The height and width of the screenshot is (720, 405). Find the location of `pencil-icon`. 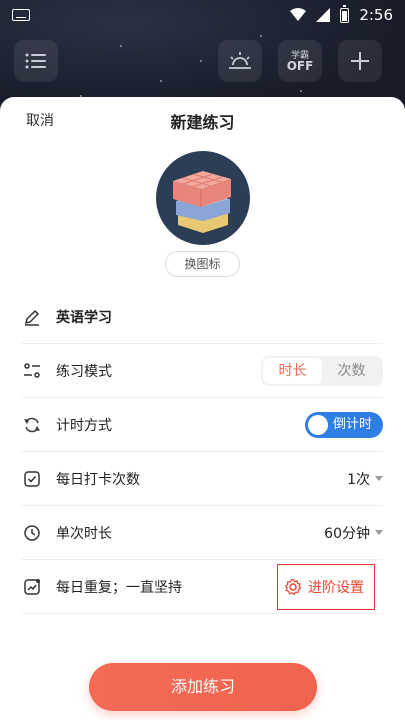

pencil-icon is located at coordinates (32, 317).